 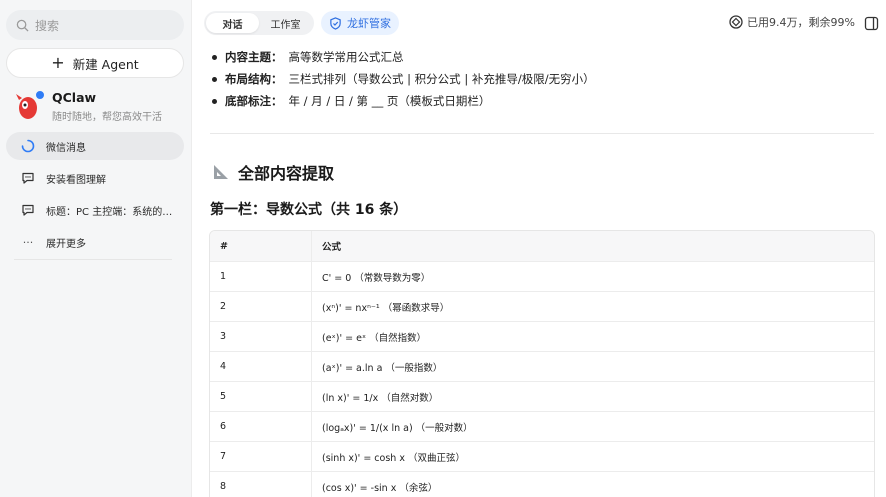 I want to click on agent-card: QClaw 随时随地，帮您高效干活, so click(x=99, y=106).